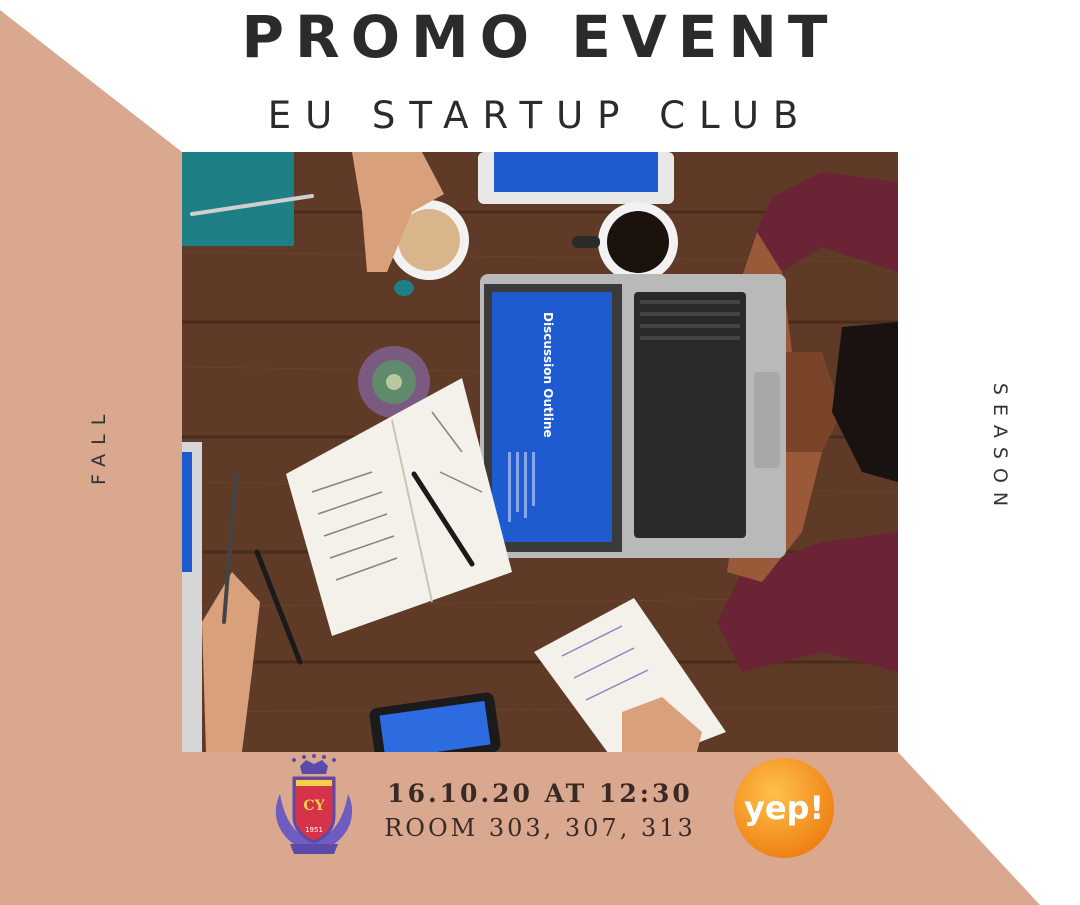  I want to click on side-label-fall: FALL, so click(99, 445).